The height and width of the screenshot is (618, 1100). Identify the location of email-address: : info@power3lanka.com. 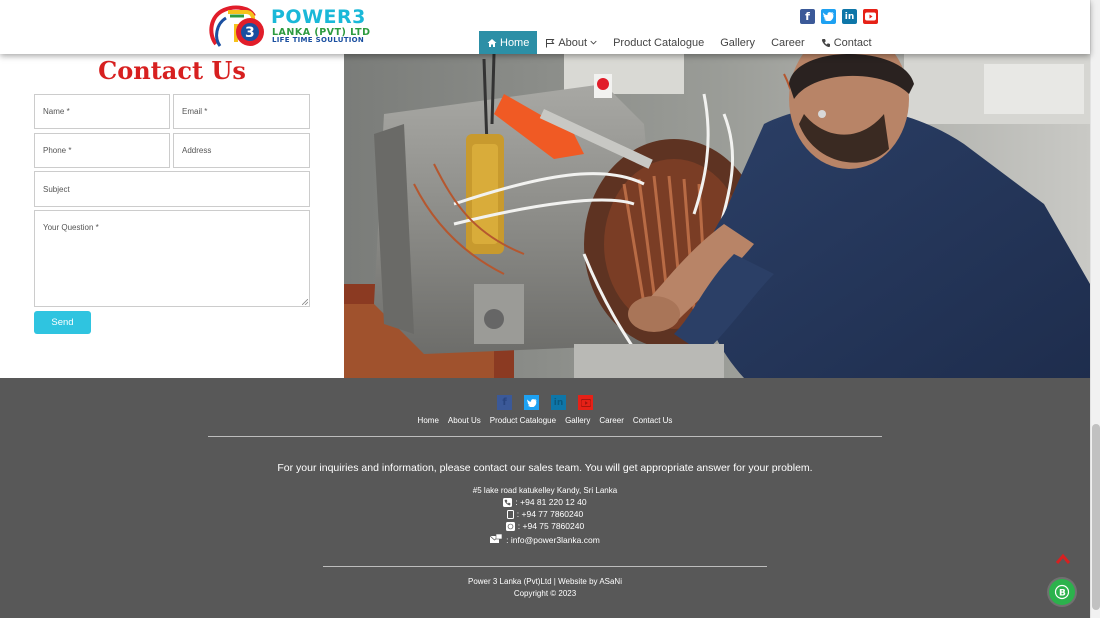
(553, 540).